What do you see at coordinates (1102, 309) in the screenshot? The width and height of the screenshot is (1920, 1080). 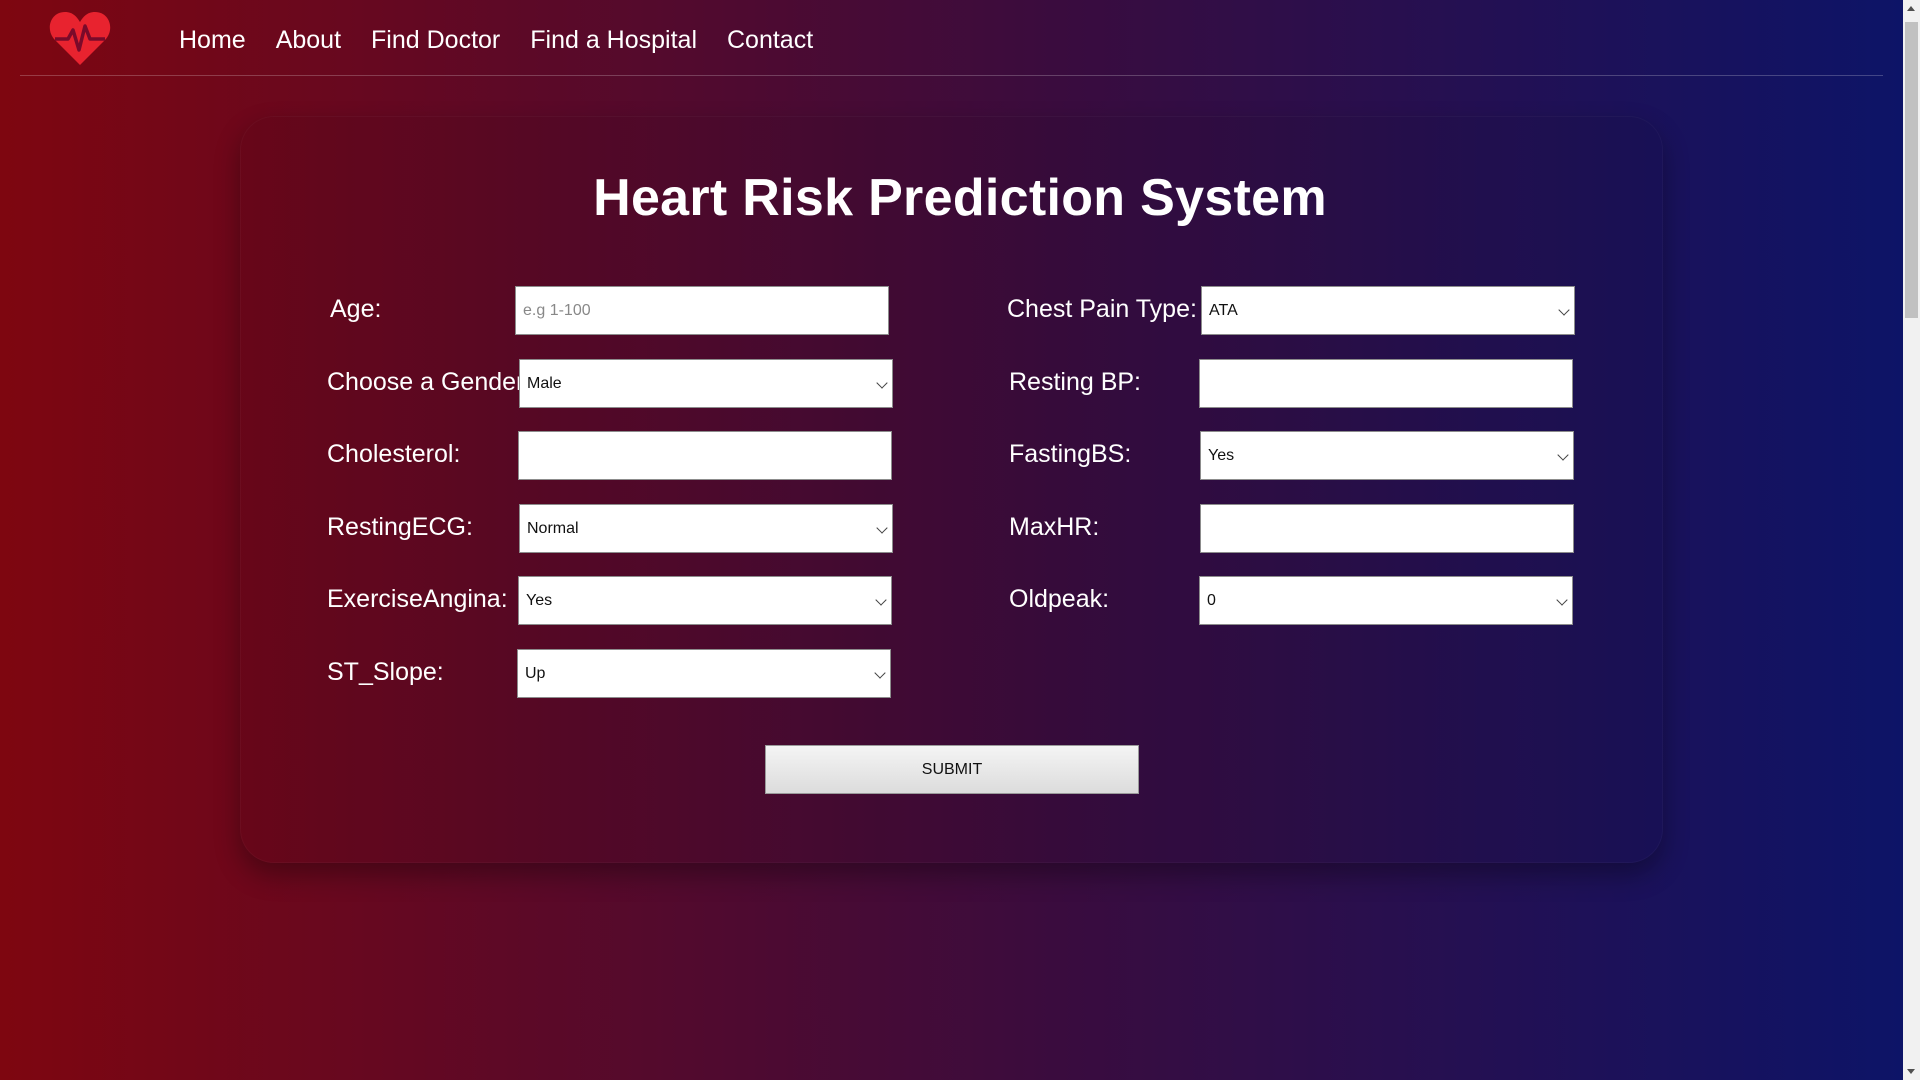 I see `chest-pain-label: Chest Pain Type:` at bounding box center [1102, 309].